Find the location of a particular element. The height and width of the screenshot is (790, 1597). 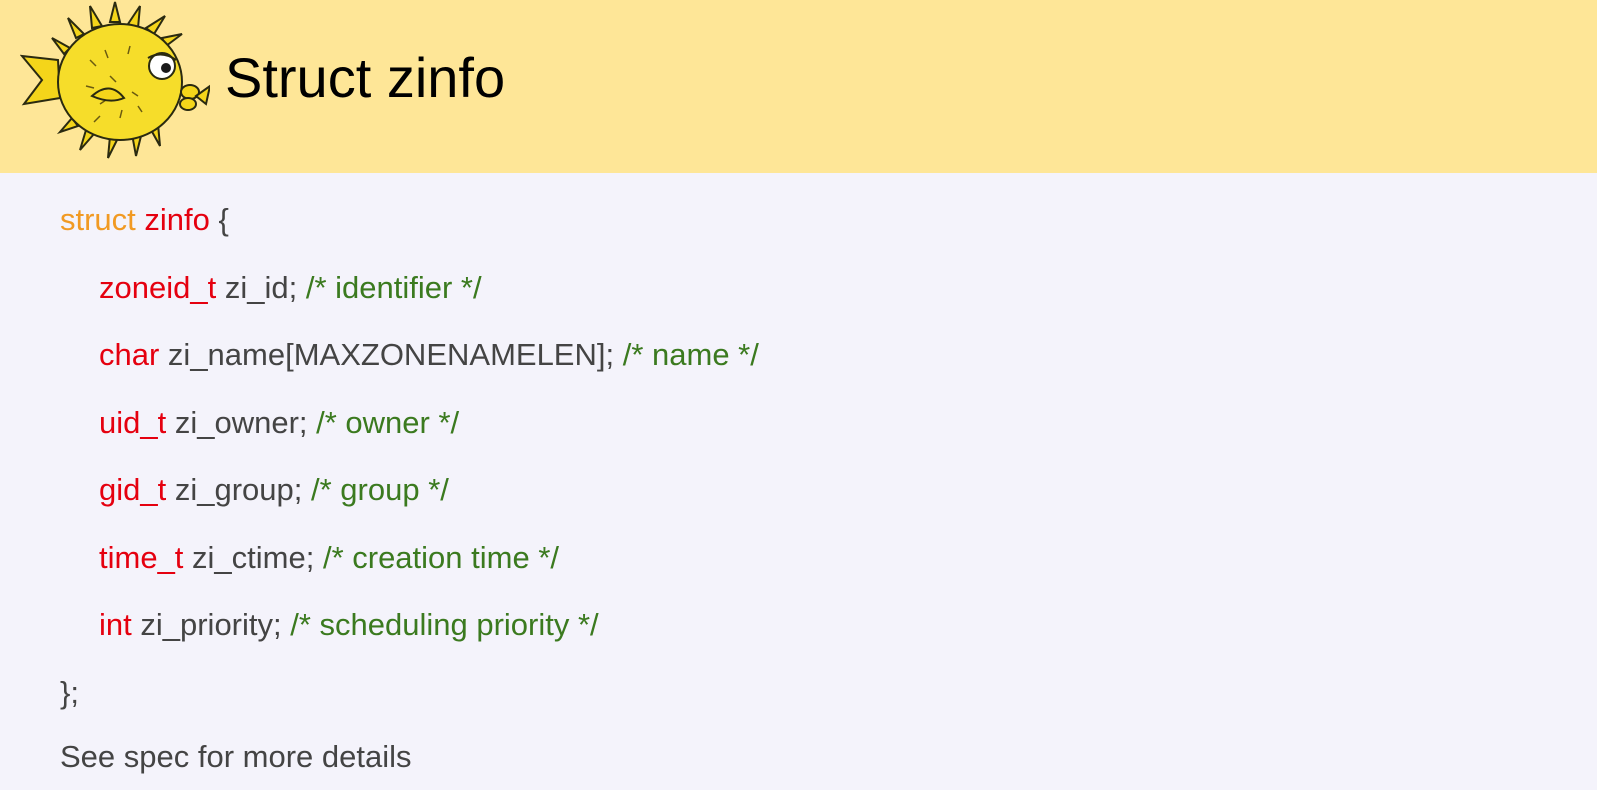

field-comment: /* creation time */ is located at coordinates (440, 557).